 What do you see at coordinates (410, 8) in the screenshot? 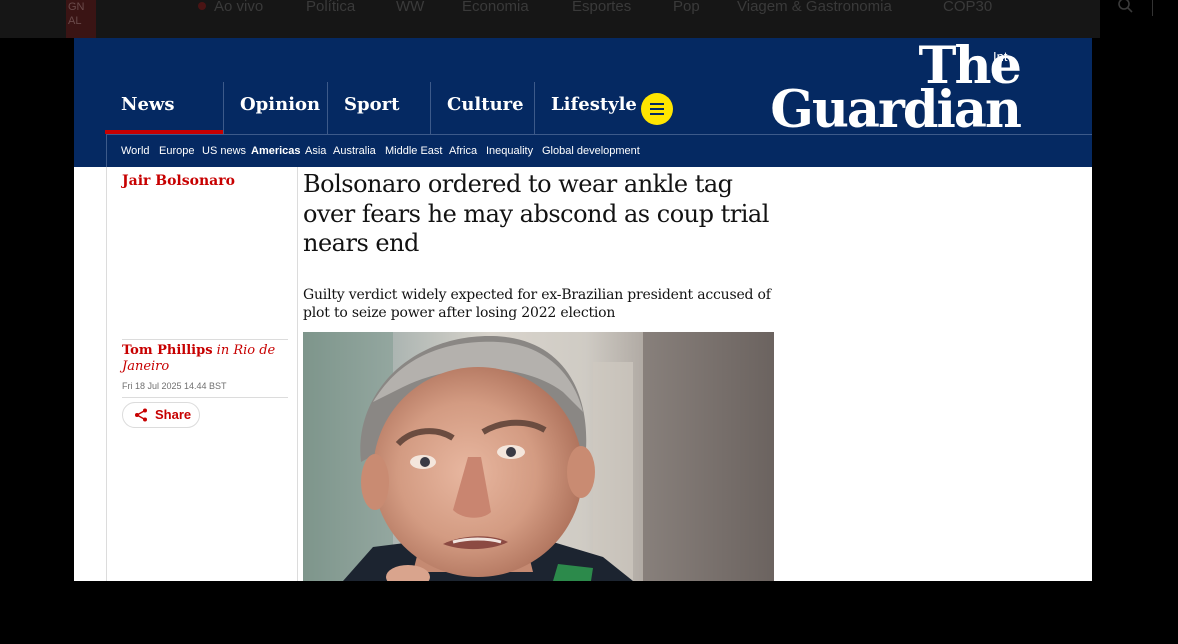
I see `host-nav-ww: WW` at bounding box center [410, 8].